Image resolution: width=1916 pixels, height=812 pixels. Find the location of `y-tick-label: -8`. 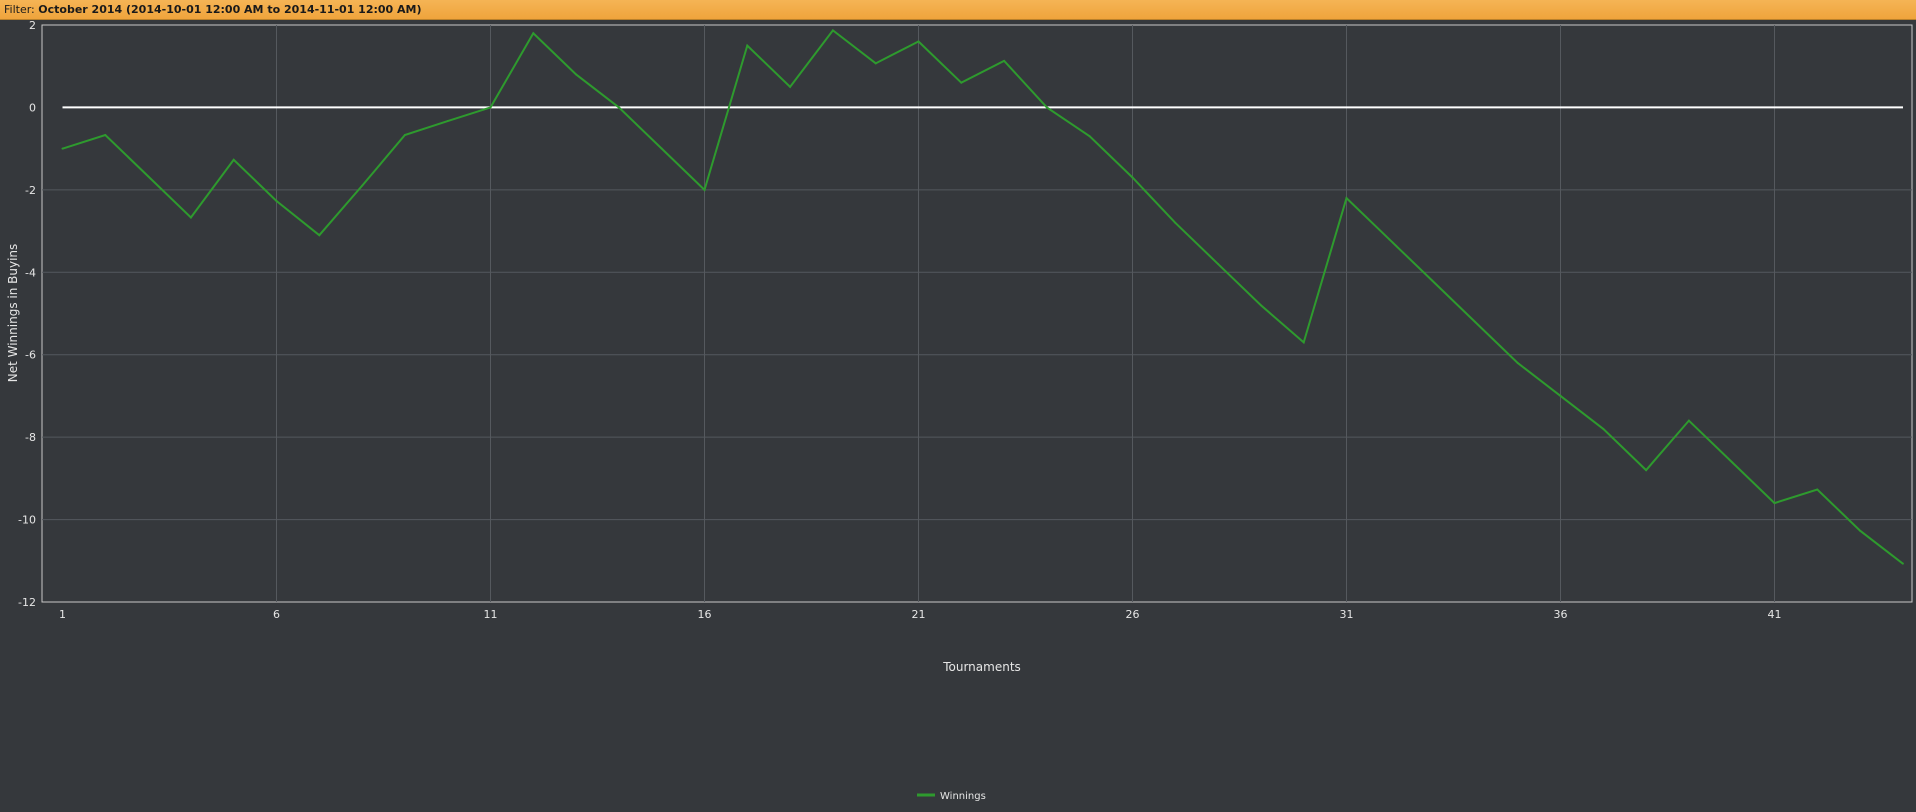

y-tick-label: -8 is located at coordinates (30, 437).